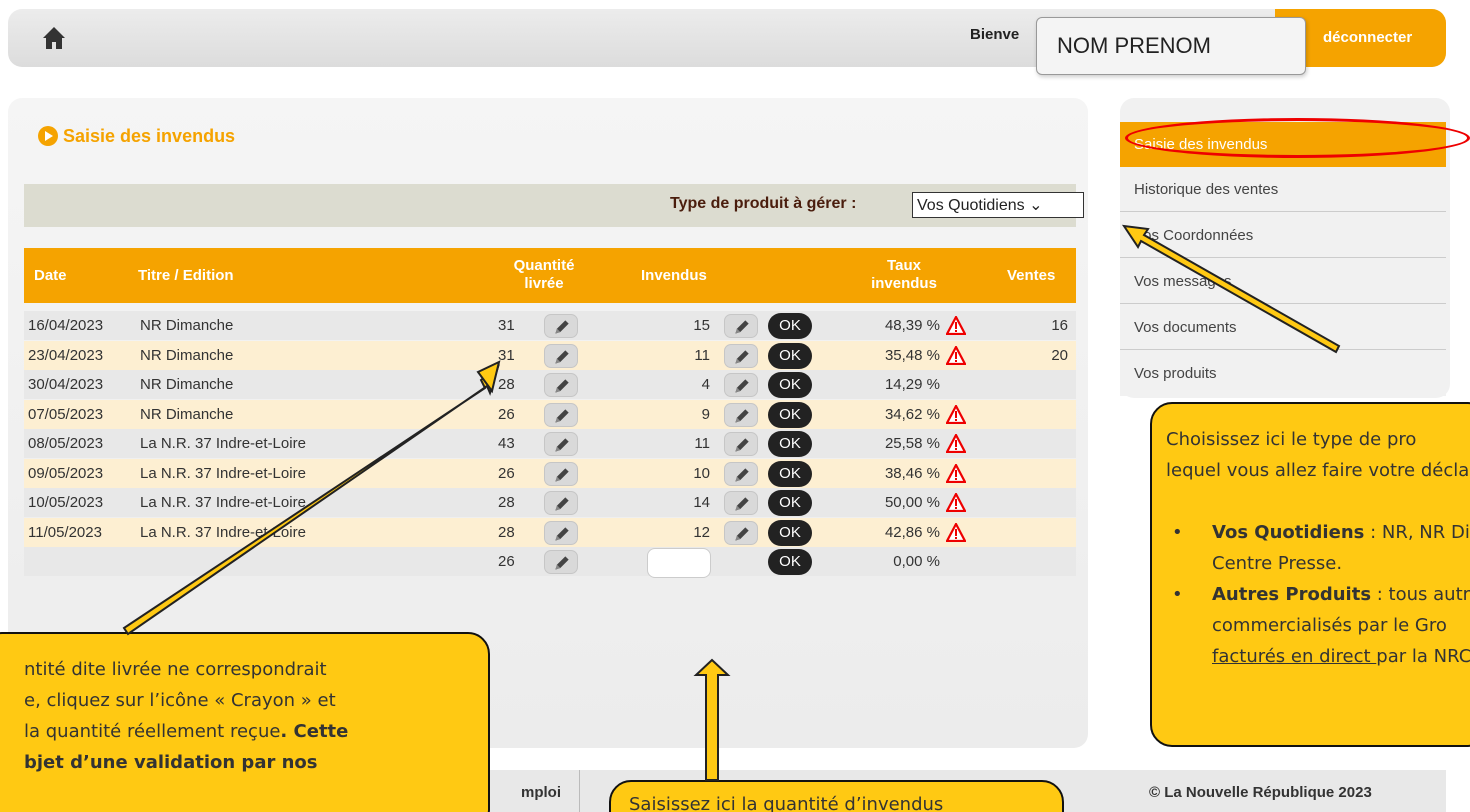 The image size is (1470, 812). What do you see at coordinates (66, 414) in the screenshot?
I see `row-date: 07/05/2023` at bounding box center [66, 414].